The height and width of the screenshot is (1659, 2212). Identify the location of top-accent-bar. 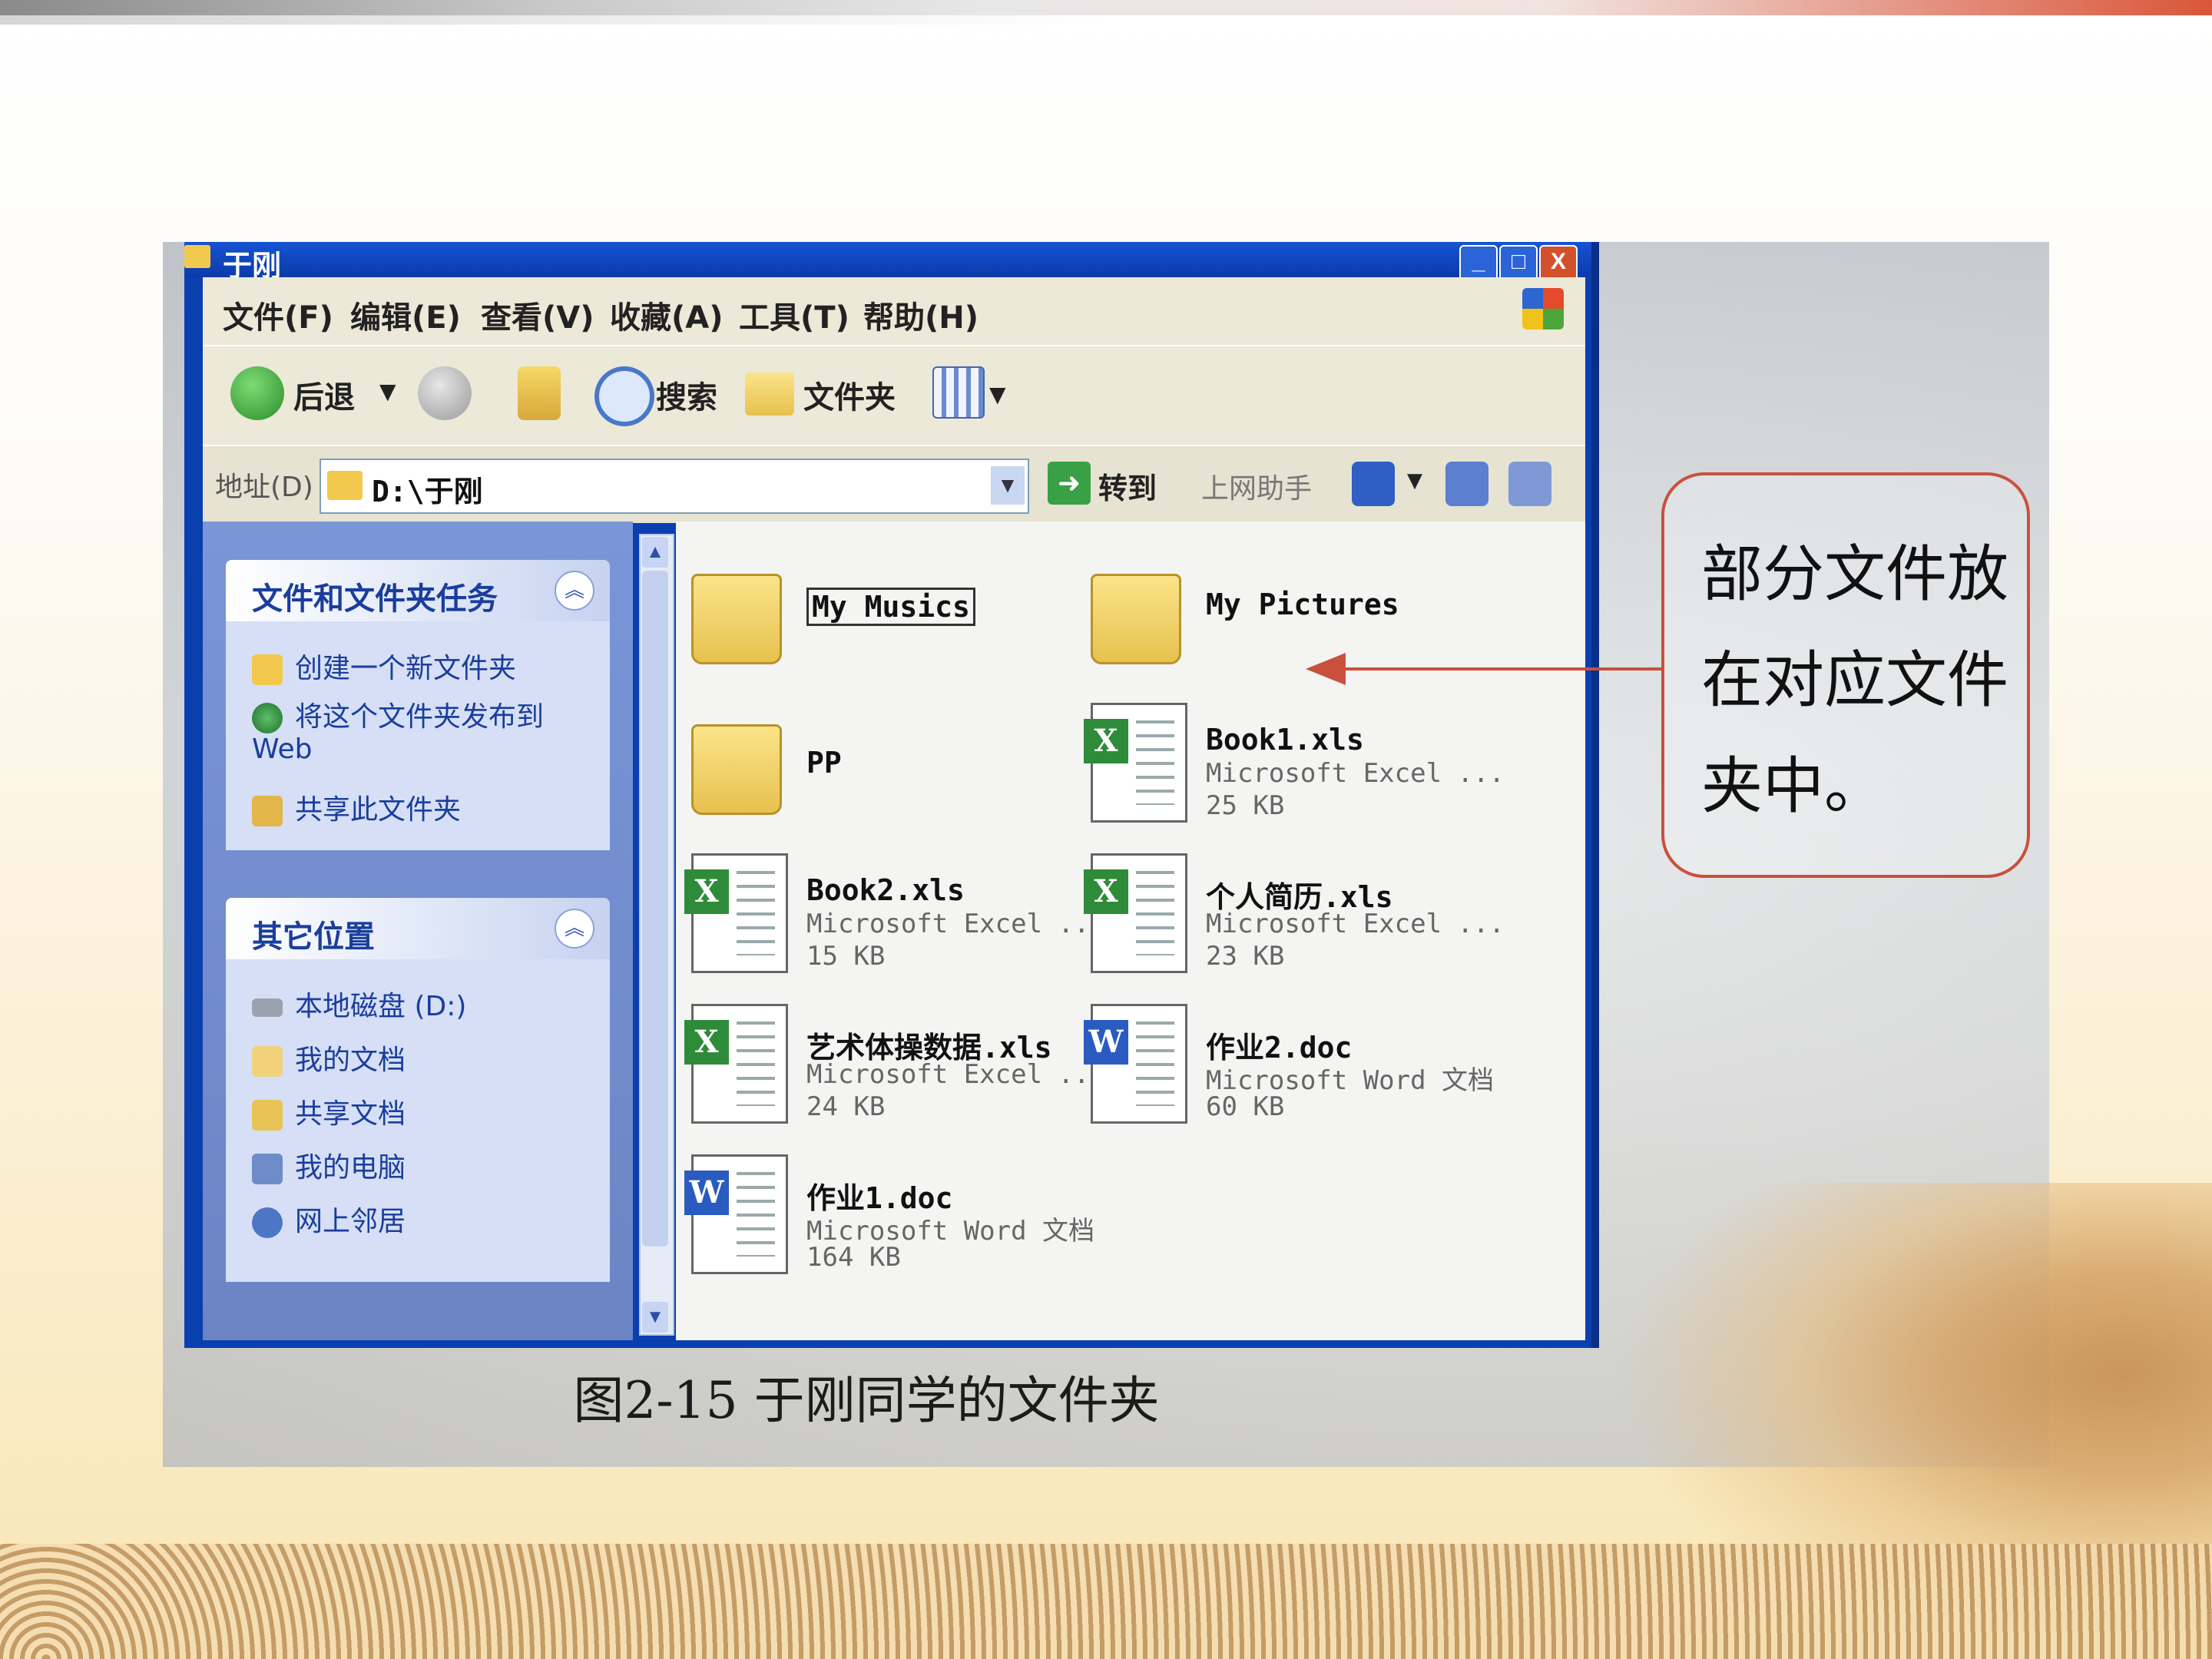
(1106, 7).